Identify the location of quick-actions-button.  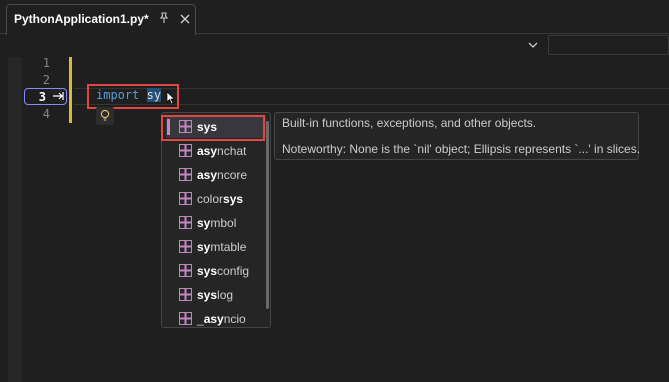
(105, 116).